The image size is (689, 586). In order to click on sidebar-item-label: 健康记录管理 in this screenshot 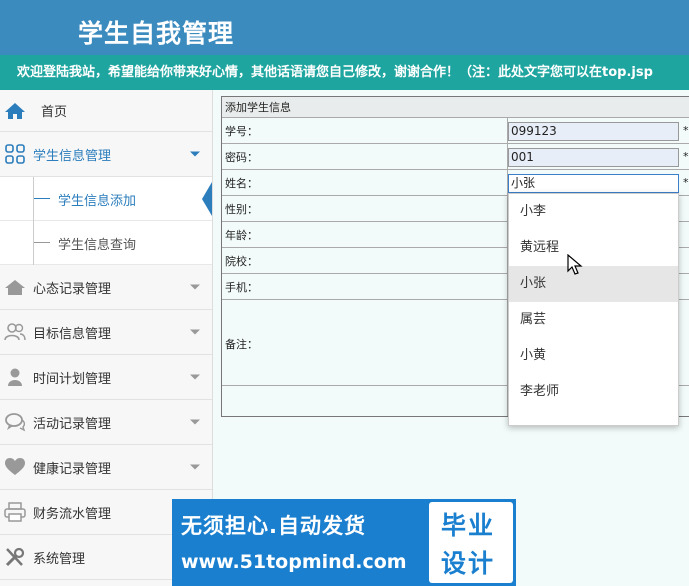, I will do `click(72, 469)`.